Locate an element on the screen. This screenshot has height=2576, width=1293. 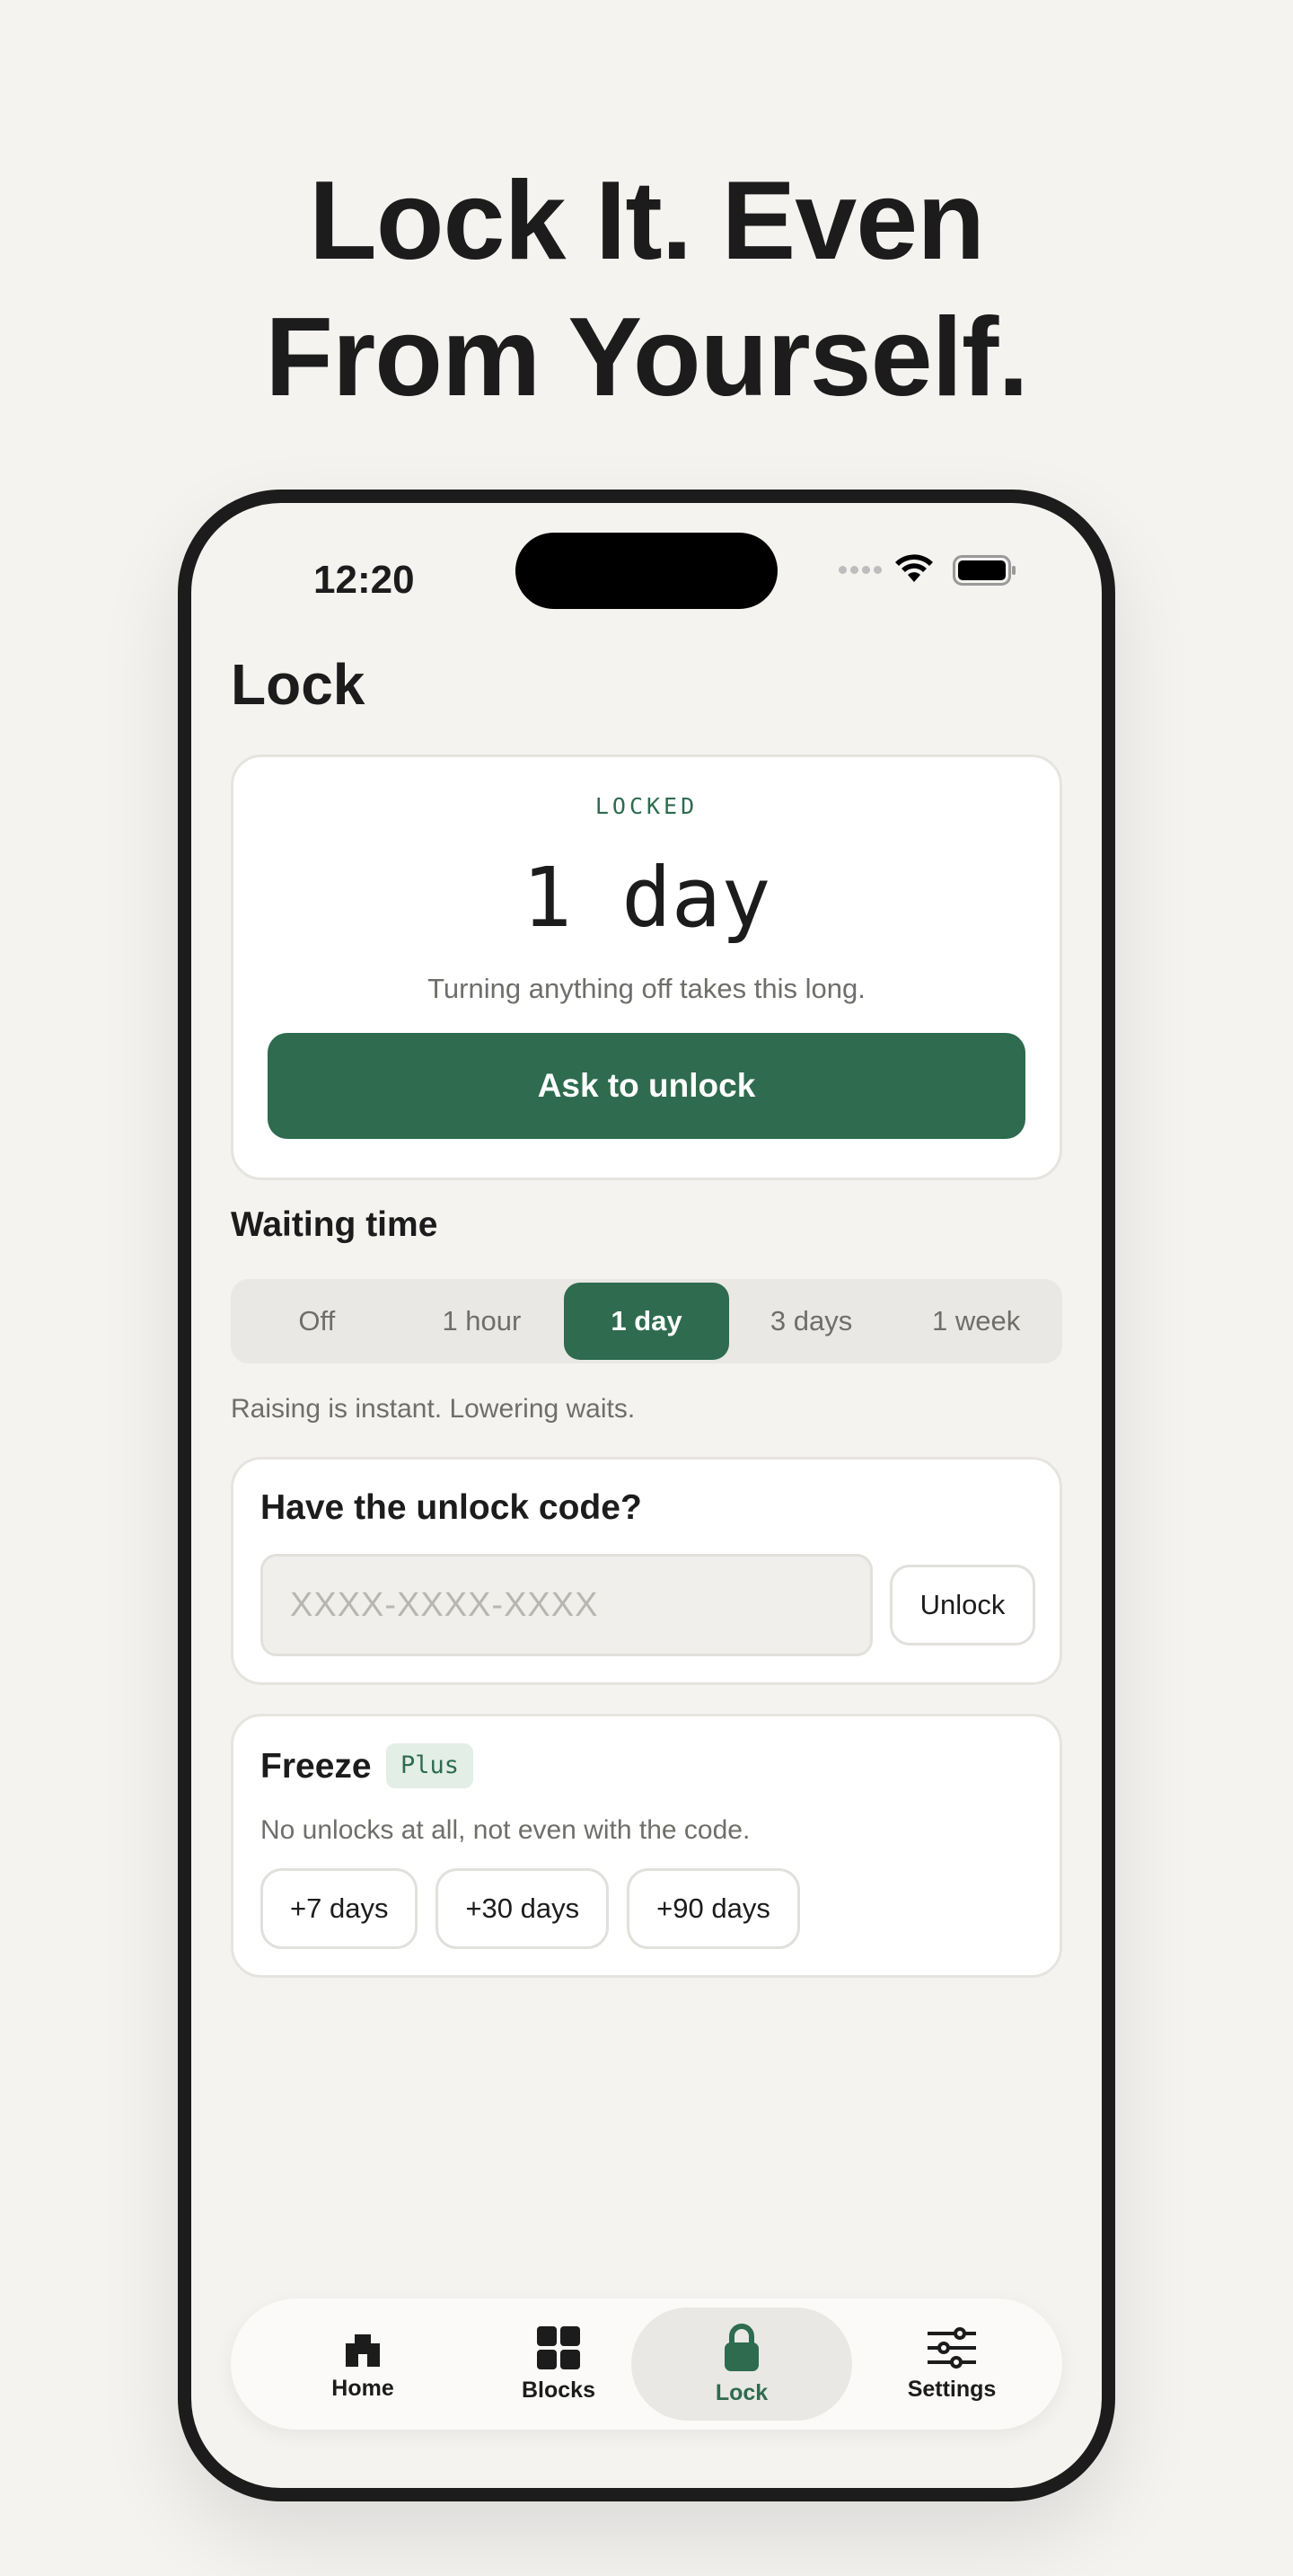
tab-settings: Settings is located at coordinates (952, 2364).